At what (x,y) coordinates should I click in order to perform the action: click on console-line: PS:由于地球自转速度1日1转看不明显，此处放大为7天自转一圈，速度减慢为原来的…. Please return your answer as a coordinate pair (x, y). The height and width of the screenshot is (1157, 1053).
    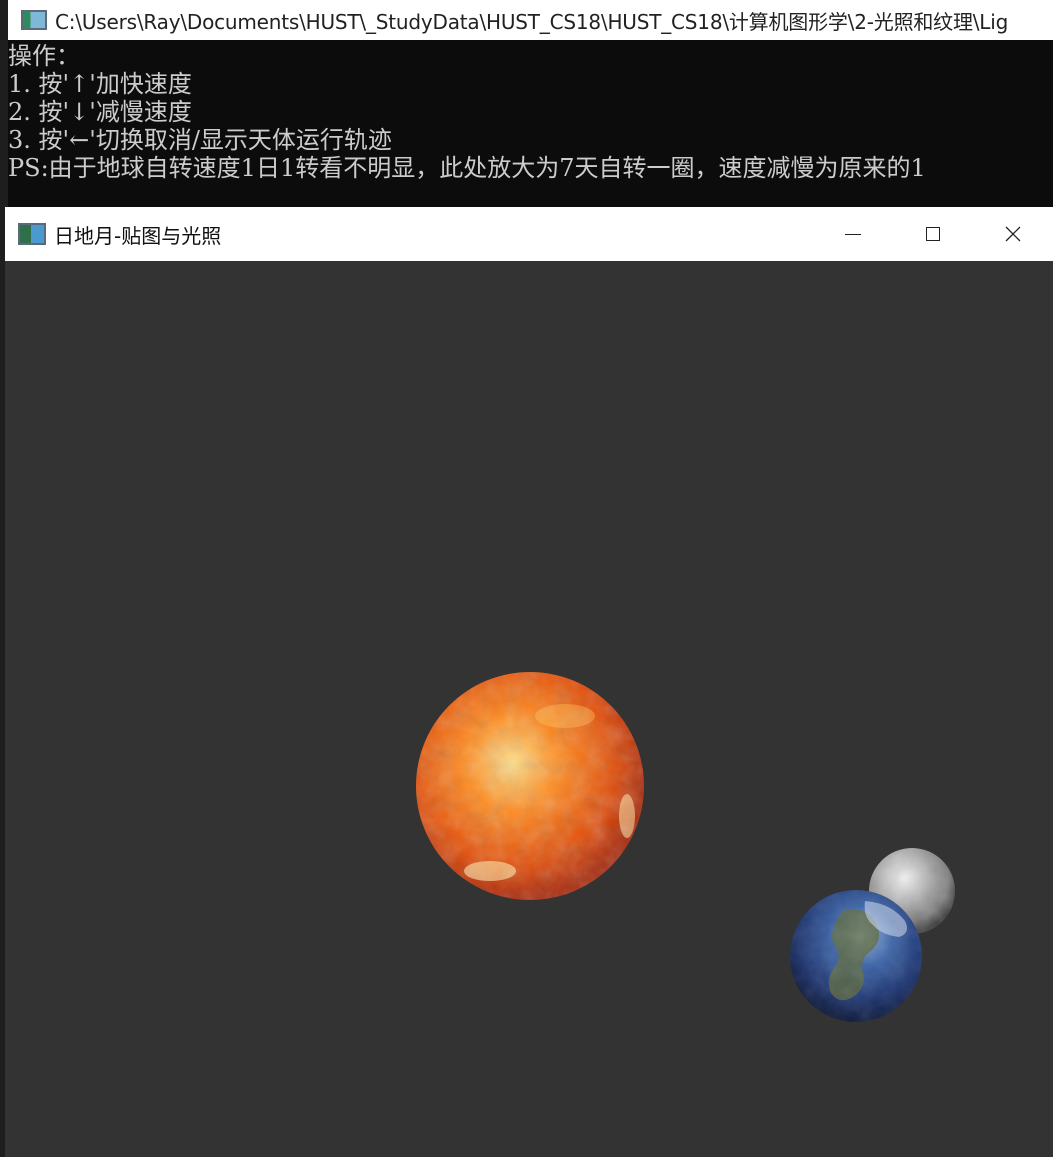
    Looking at the image, I should click on (467, 168).